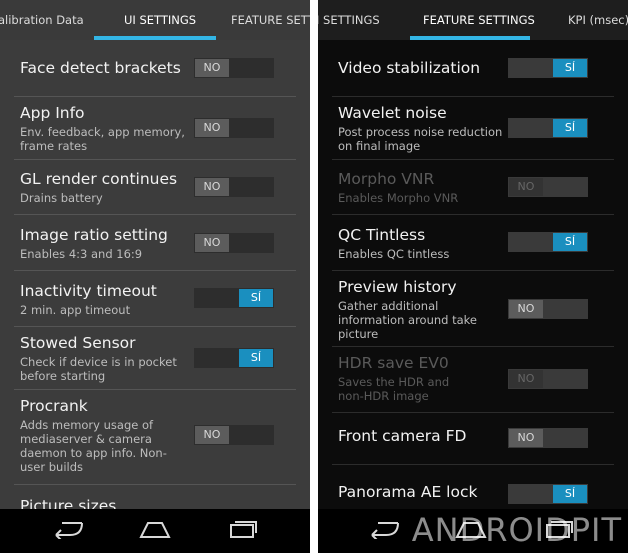 The image size is (628, 553). I want to click on setting-video-stabilization: Video stabilization SÍ, so click(480, 70).